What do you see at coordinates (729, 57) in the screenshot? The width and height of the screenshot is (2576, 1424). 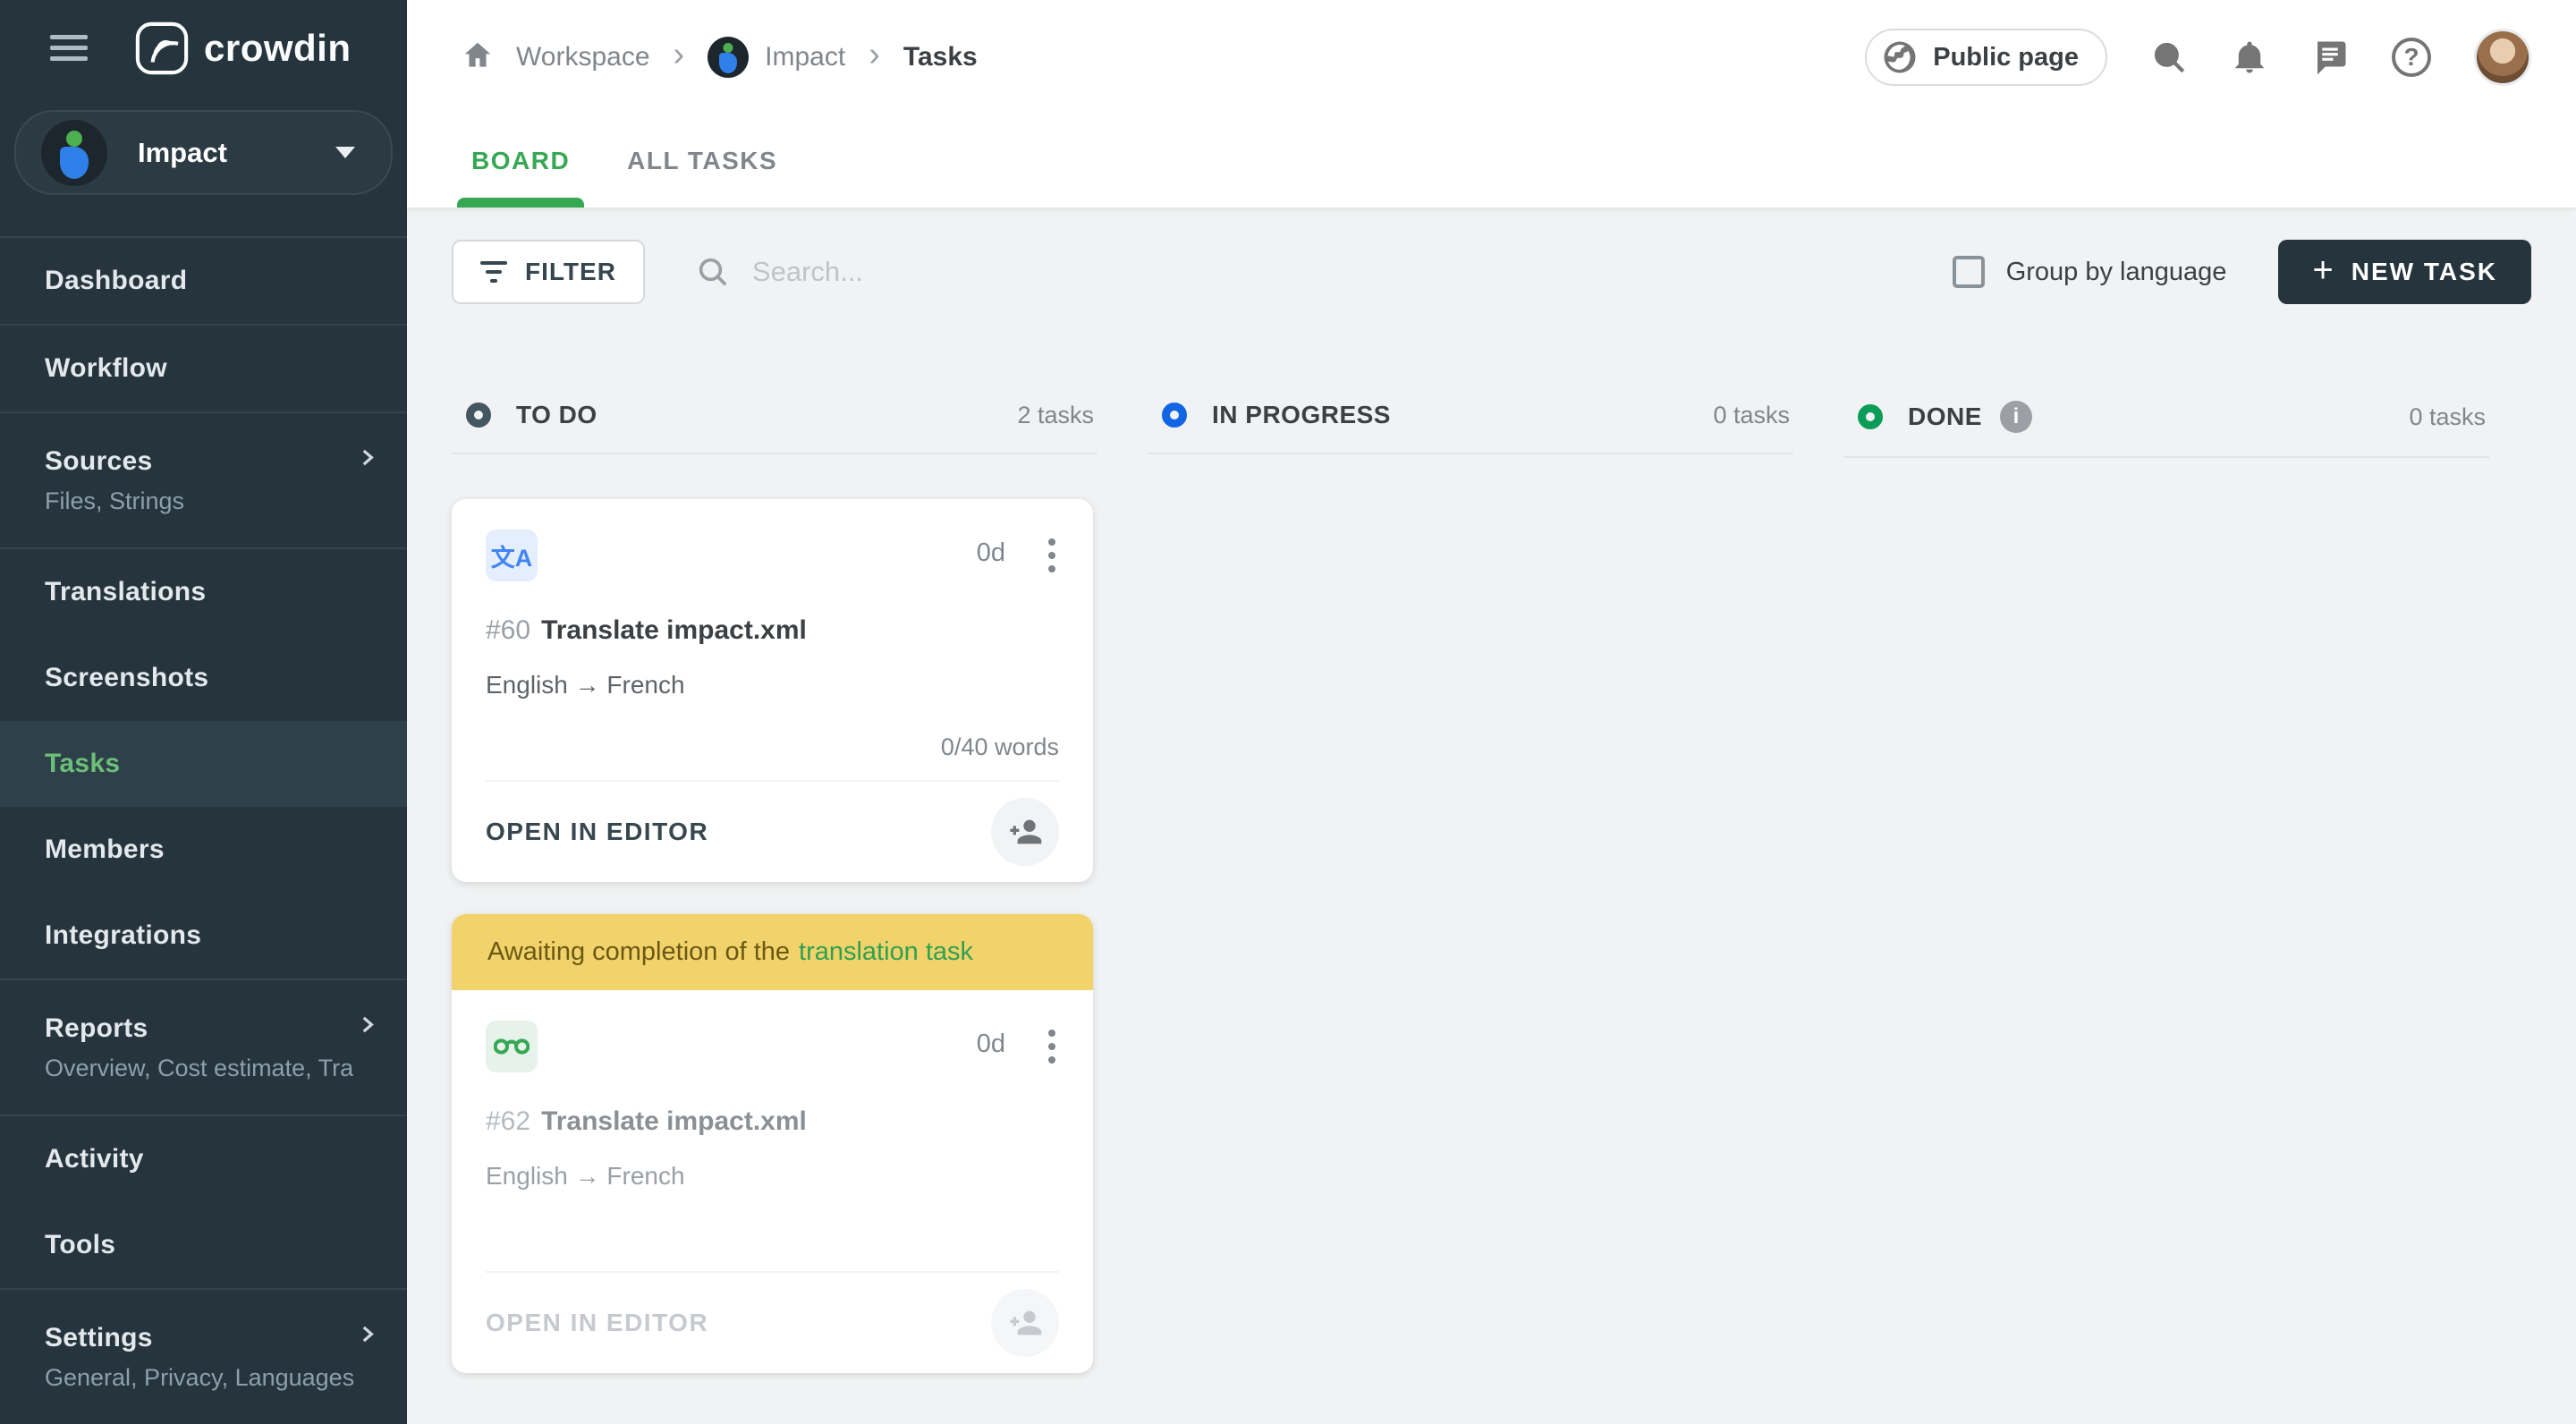 I see `breadcrumb-project-avatar` at bounding box center [729, 57].